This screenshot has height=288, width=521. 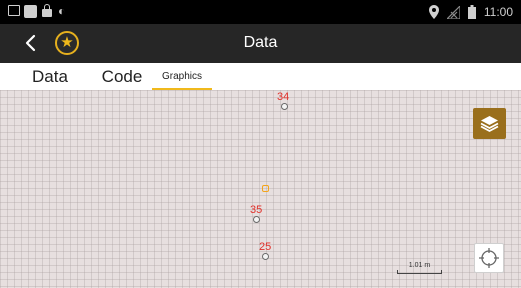 I want to click on scale-bar: 1.01 m, so click(x=419, y=268).